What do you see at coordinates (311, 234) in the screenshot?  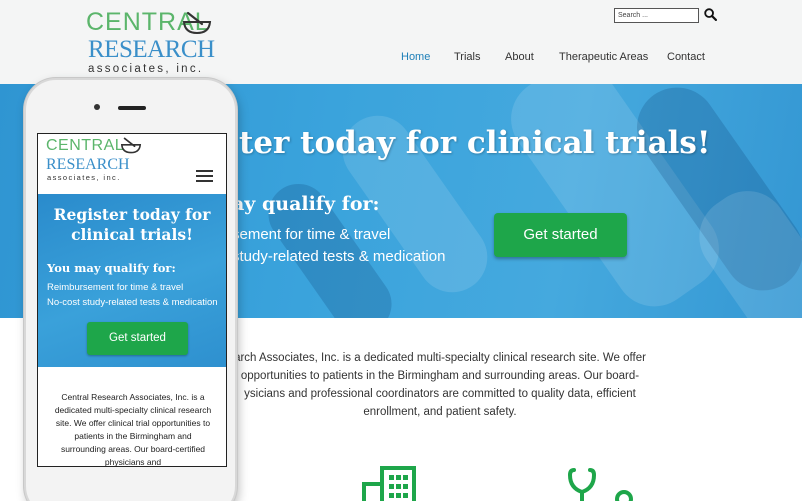 I see `hero-bullet-reimbursement: sement for time & travel` at bounding box center [311, 234].